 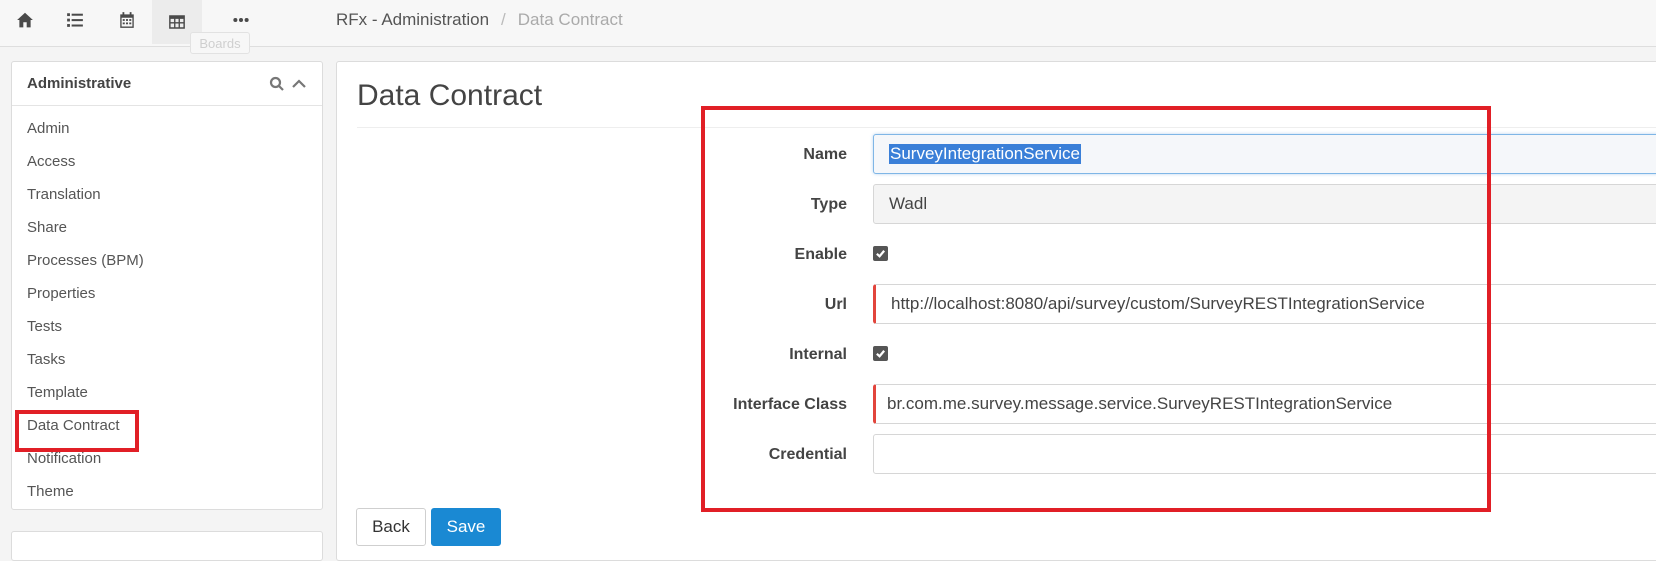 I want to click on list-icon, so click(x=75, y=20).